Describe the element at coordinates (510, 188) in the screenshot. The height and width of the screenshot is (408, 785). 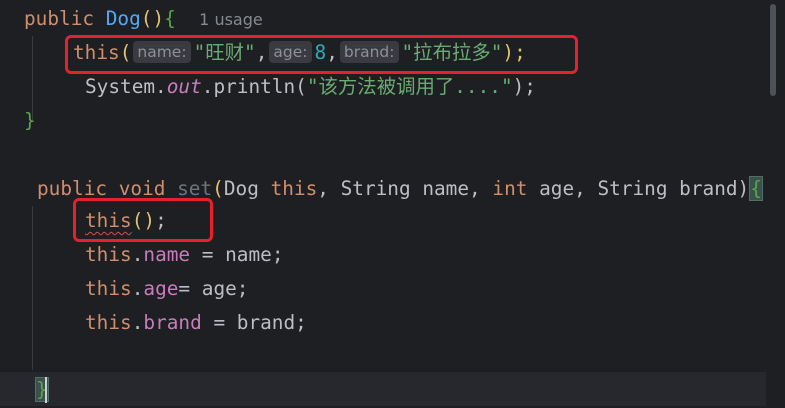
I see `keyword-int: int` at that location.